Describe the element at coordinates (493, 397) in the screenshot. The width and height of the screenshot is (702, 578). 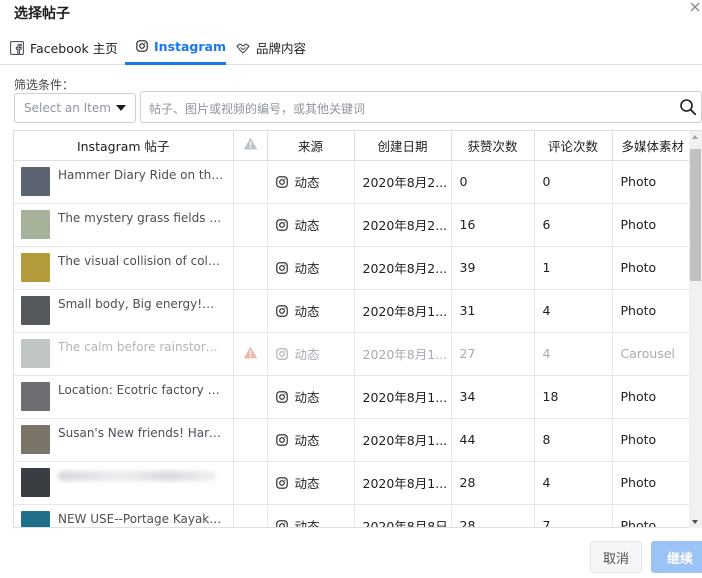
I see `cell-likes: 34` at that location.